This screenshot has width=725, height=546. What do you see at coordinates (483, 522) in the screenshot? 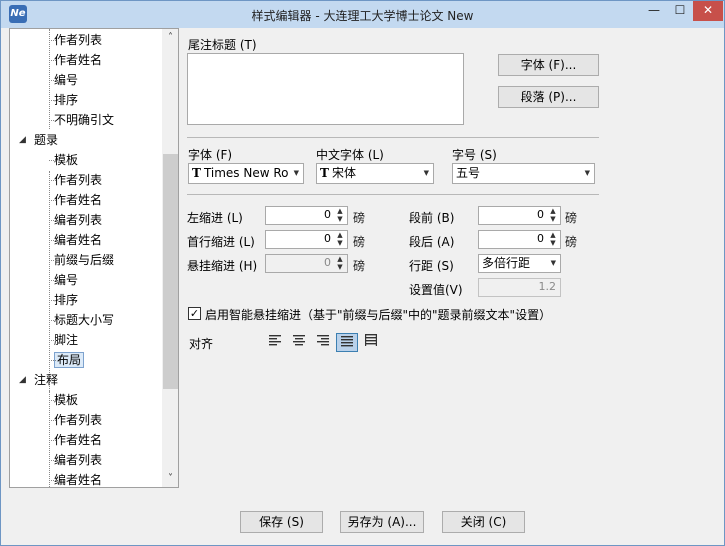
I see `close-button: 关闭 (C)` at bounding box center [483, 522].